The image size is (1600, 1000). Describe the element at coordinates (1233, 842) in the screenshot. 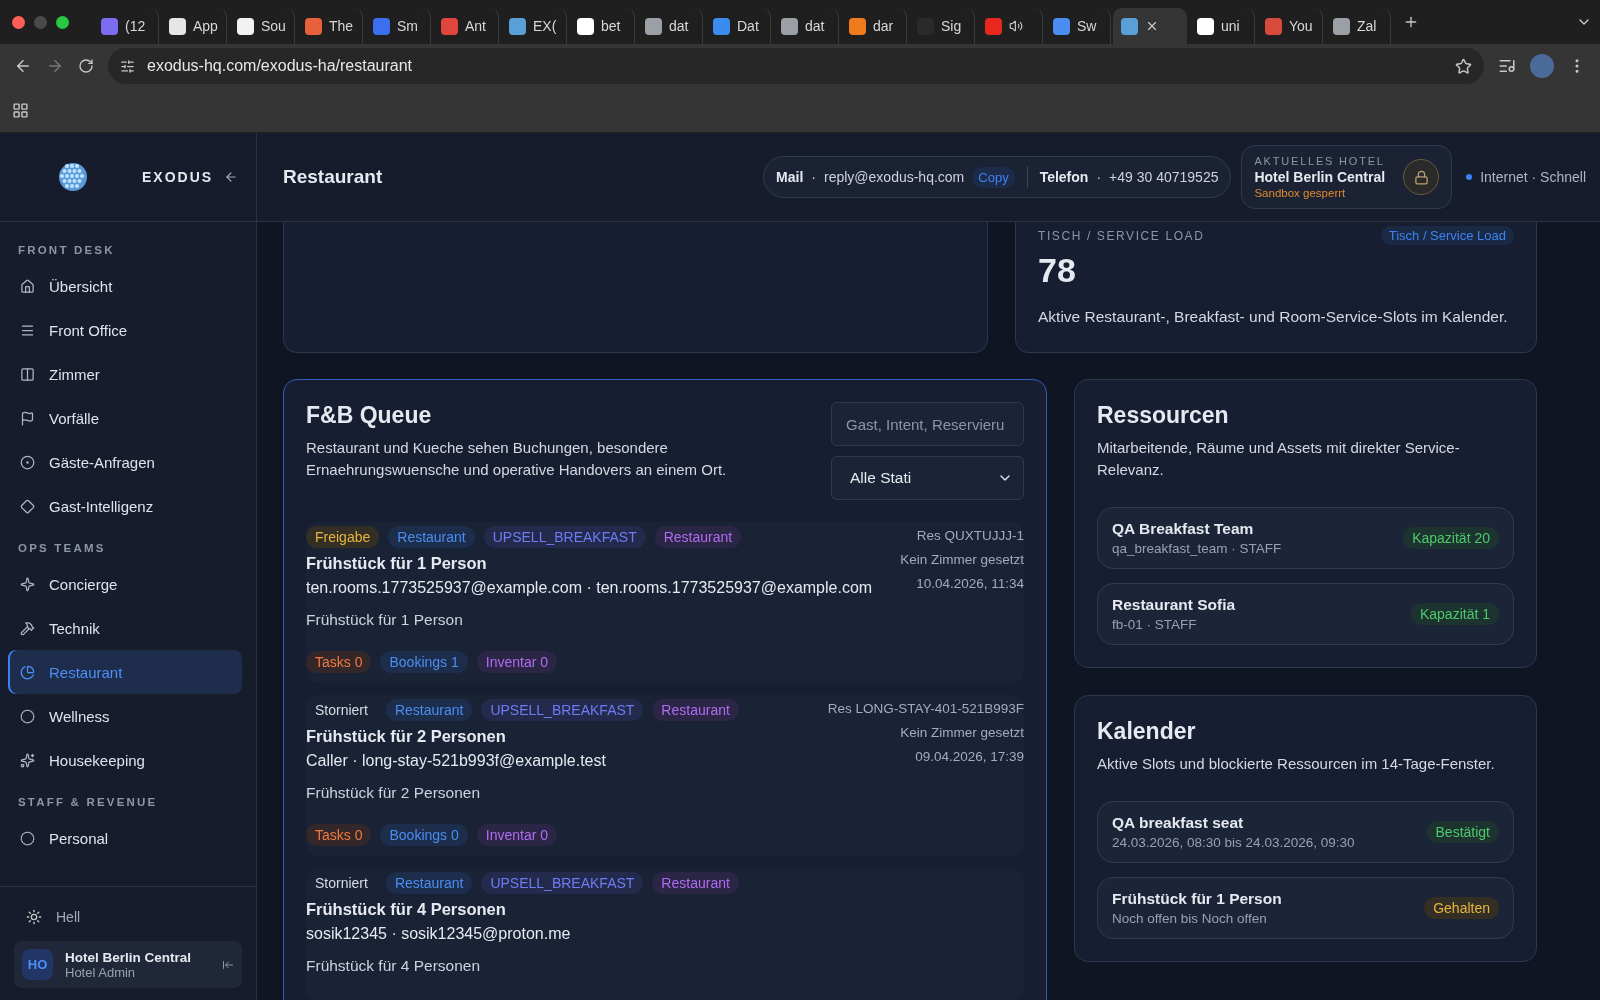

I see `item-meta: 24.03.2026, 08:30 bis 24.03.2026, 09:30` at that location.